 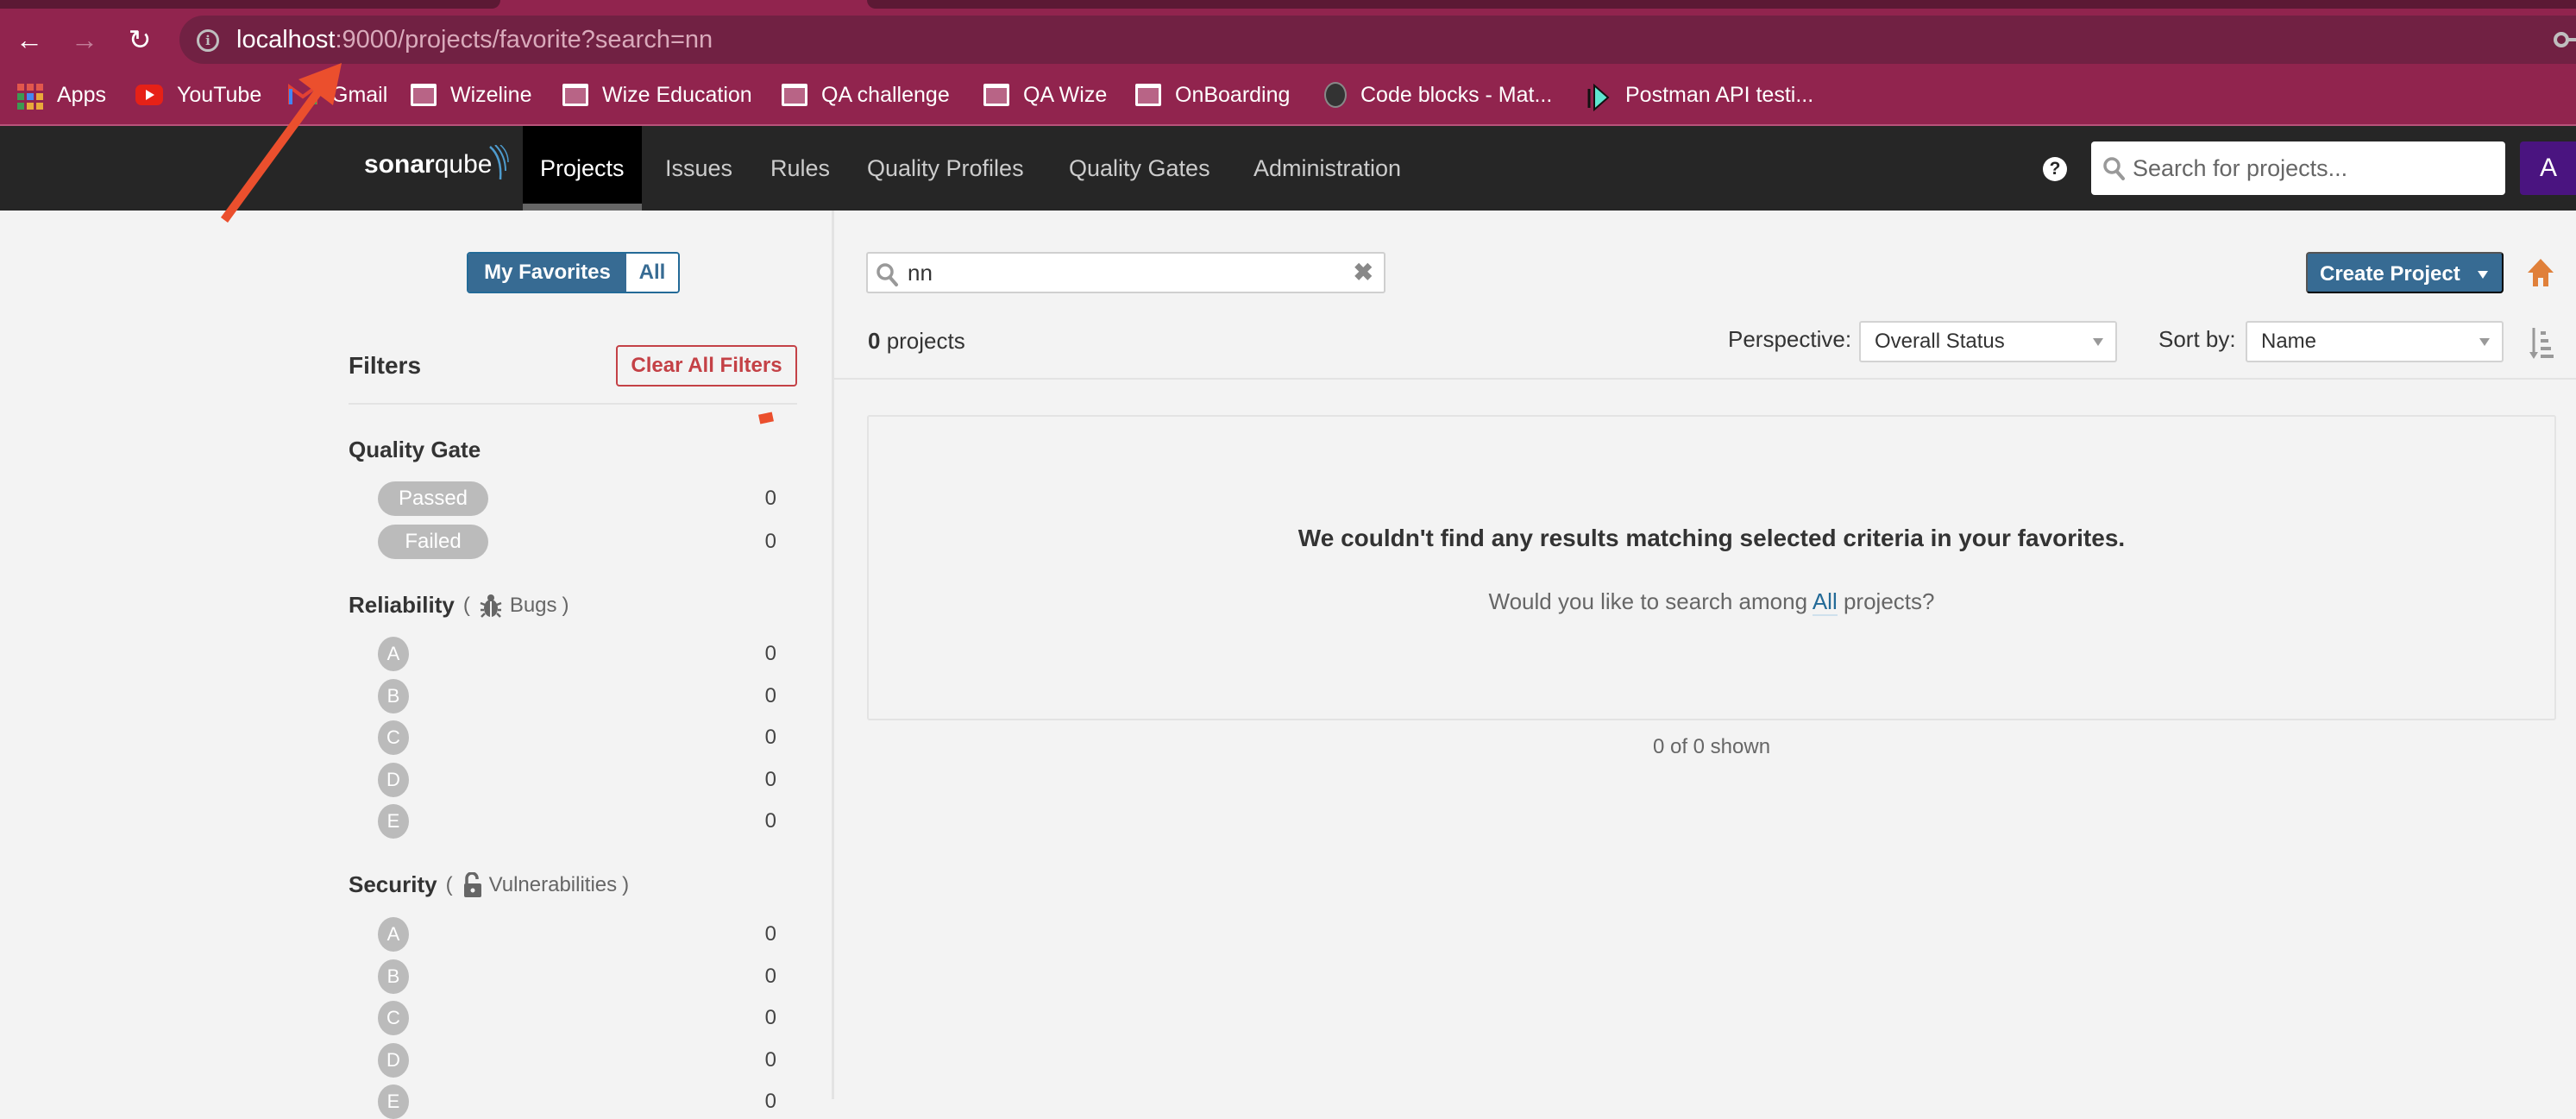 I want to click on facet-quality-gate-title: Quality Gate, so click(x=415, y=450).